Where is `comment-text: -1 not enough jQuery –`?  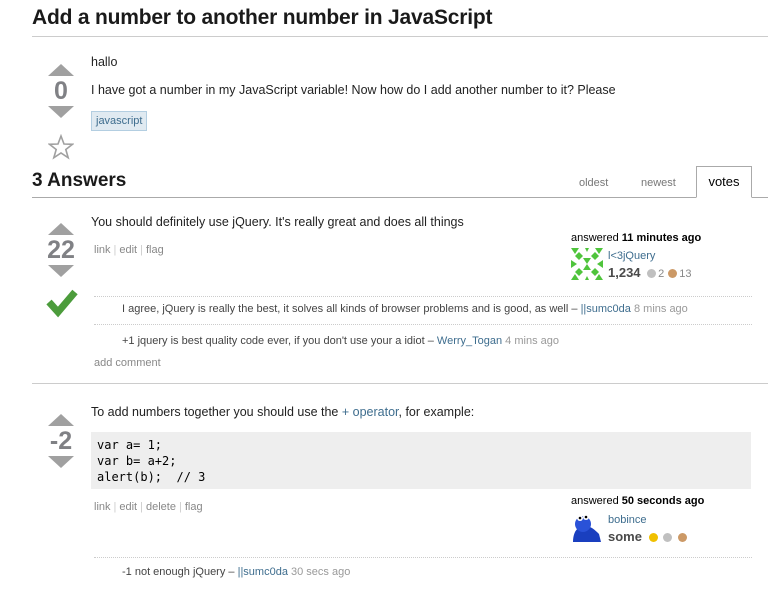 comment-text: -1 not enough jQuery – is located at coordinates (178, 572).